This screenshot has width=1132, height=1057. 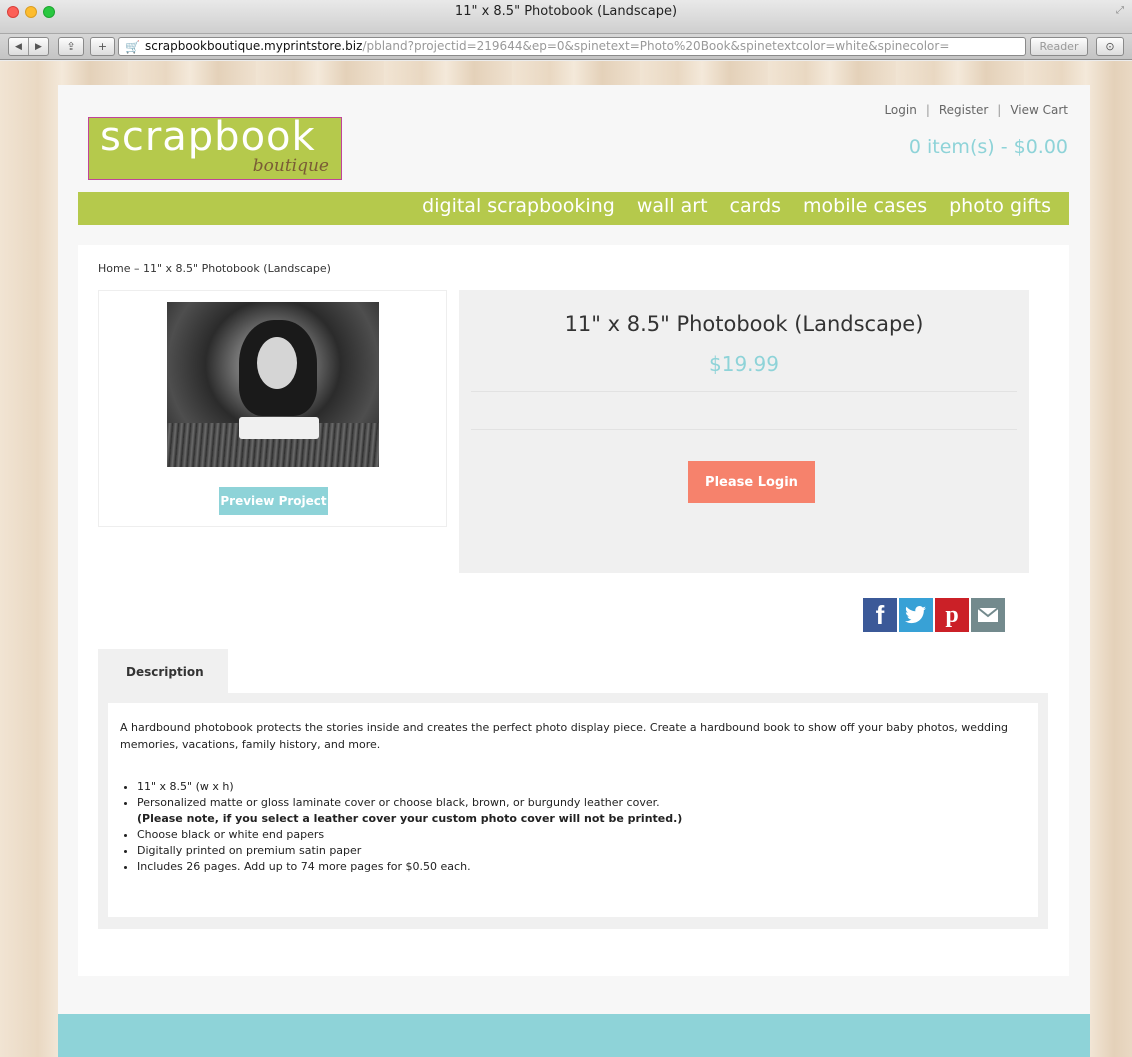 What do you see at coordinates (751, 482) in the screenshot?
I see `please-login-button: Please Login` at bounding box center [751, 482].